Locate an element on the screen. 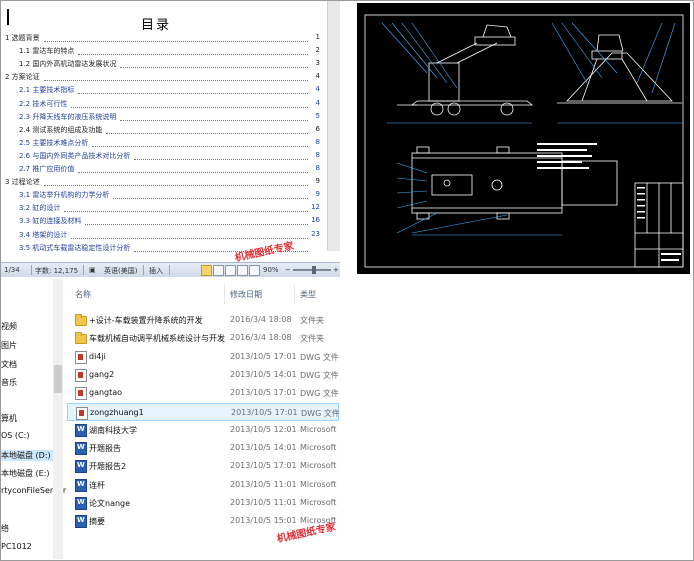 Image resolution: width=694 pixels, height=561 pixels. toc-entry: 3.3 缸的连接及材料 16 is located at coordinates (163, 222).